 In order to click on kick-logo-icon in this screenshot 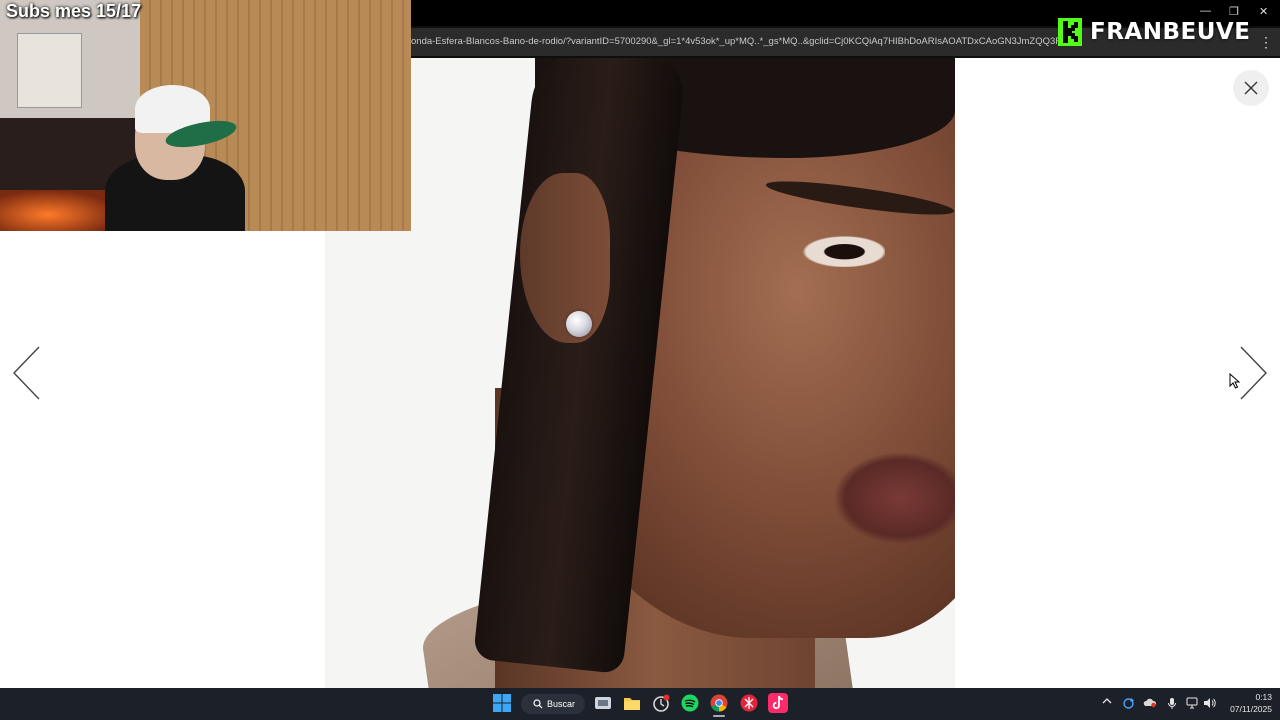, I will do `click(1070, 32)`.